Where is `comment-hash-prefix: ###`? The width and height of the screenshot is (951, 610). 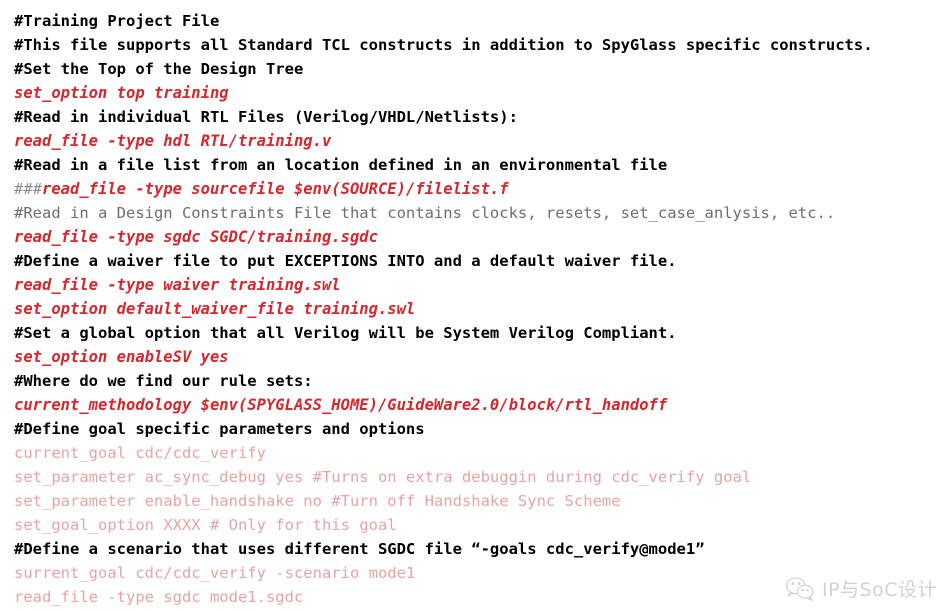 comment-hash-prefix: ### is located at coordinates (28, 189).